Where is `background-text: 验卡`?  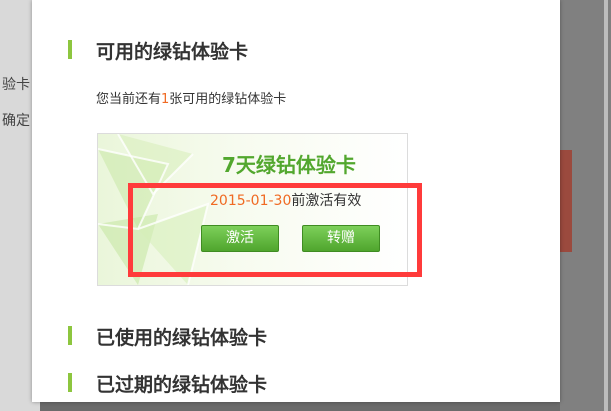 background-text: 验卡 is located at coordinates (16, 85).